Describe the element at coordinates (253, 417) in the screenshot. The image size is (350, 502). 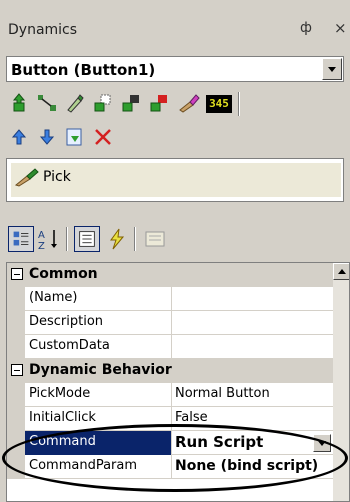
I see `property-value: False` at that location.